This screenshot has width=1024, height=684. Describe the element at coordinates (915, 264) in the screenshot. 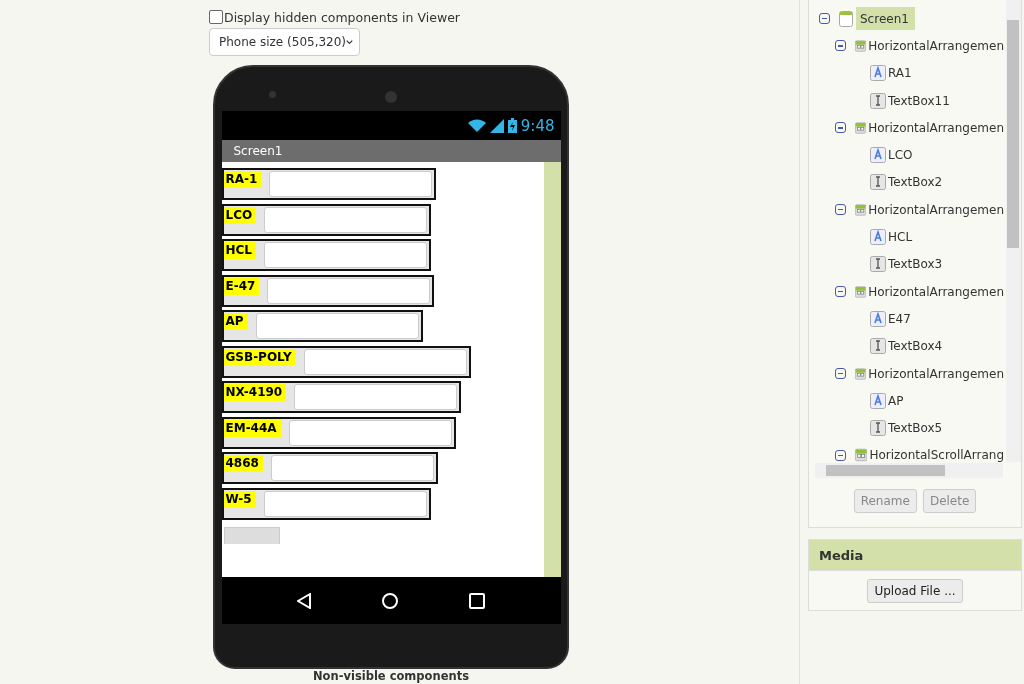

I see `tree-item: TextBox3` at that location.